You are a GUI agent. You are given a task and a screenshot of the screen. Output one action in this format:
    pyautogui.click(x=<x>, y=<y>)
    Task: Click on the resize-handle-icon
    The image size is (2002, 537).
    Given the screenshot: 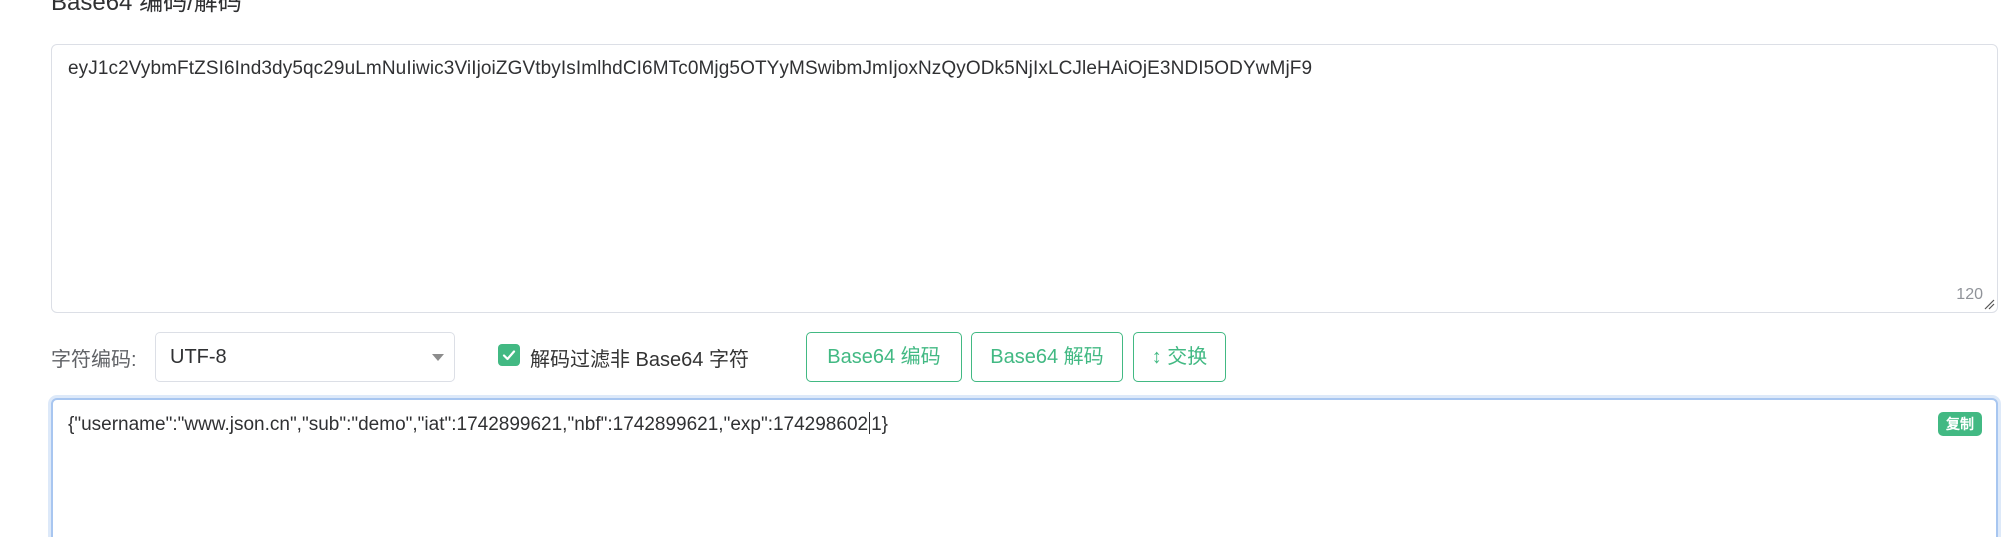 What is the action you would take?
    pyautogui.click(x=1989, y=304)
    